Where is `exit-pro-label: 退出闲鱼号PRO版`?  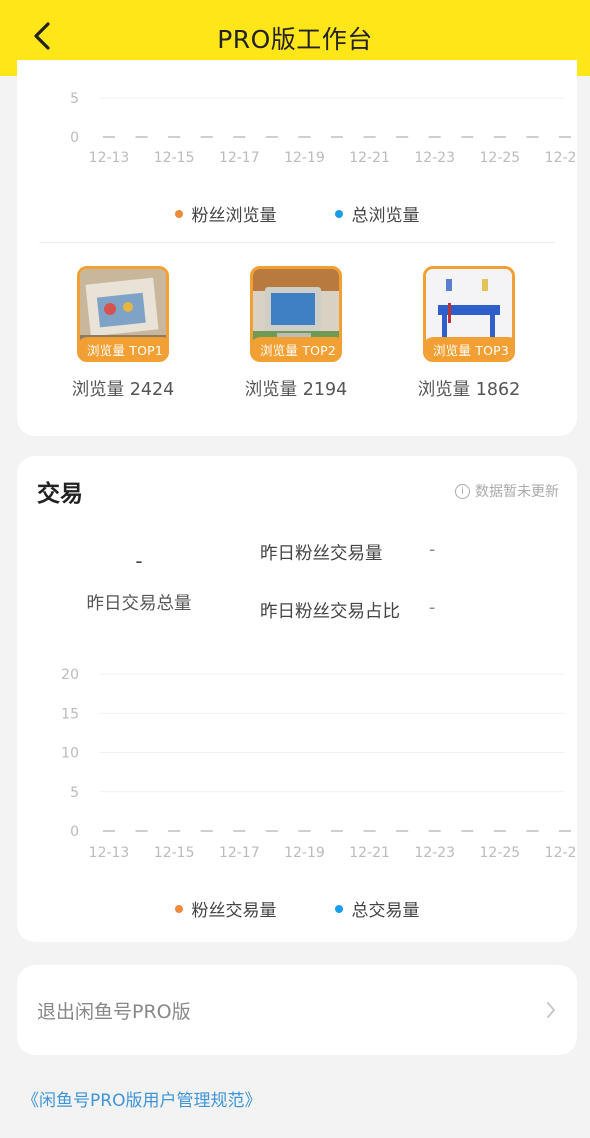
exit-pro-label: 退出闲鱼号PRO版 is located at coordinates (114, 1011).